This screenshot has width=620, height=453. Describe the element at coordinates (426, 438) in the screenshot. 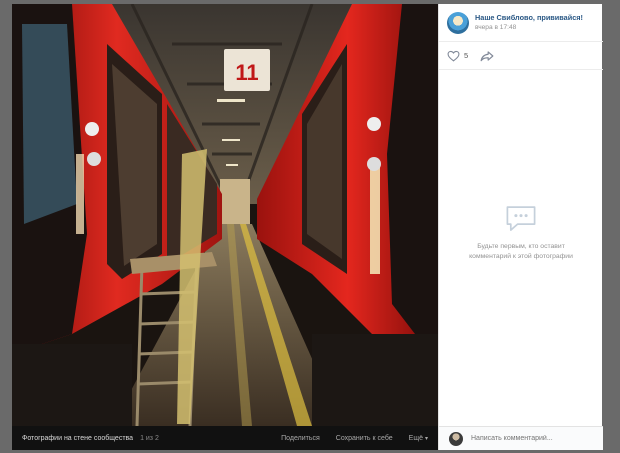

I see `chevron-down-icon: ▾` at that location.